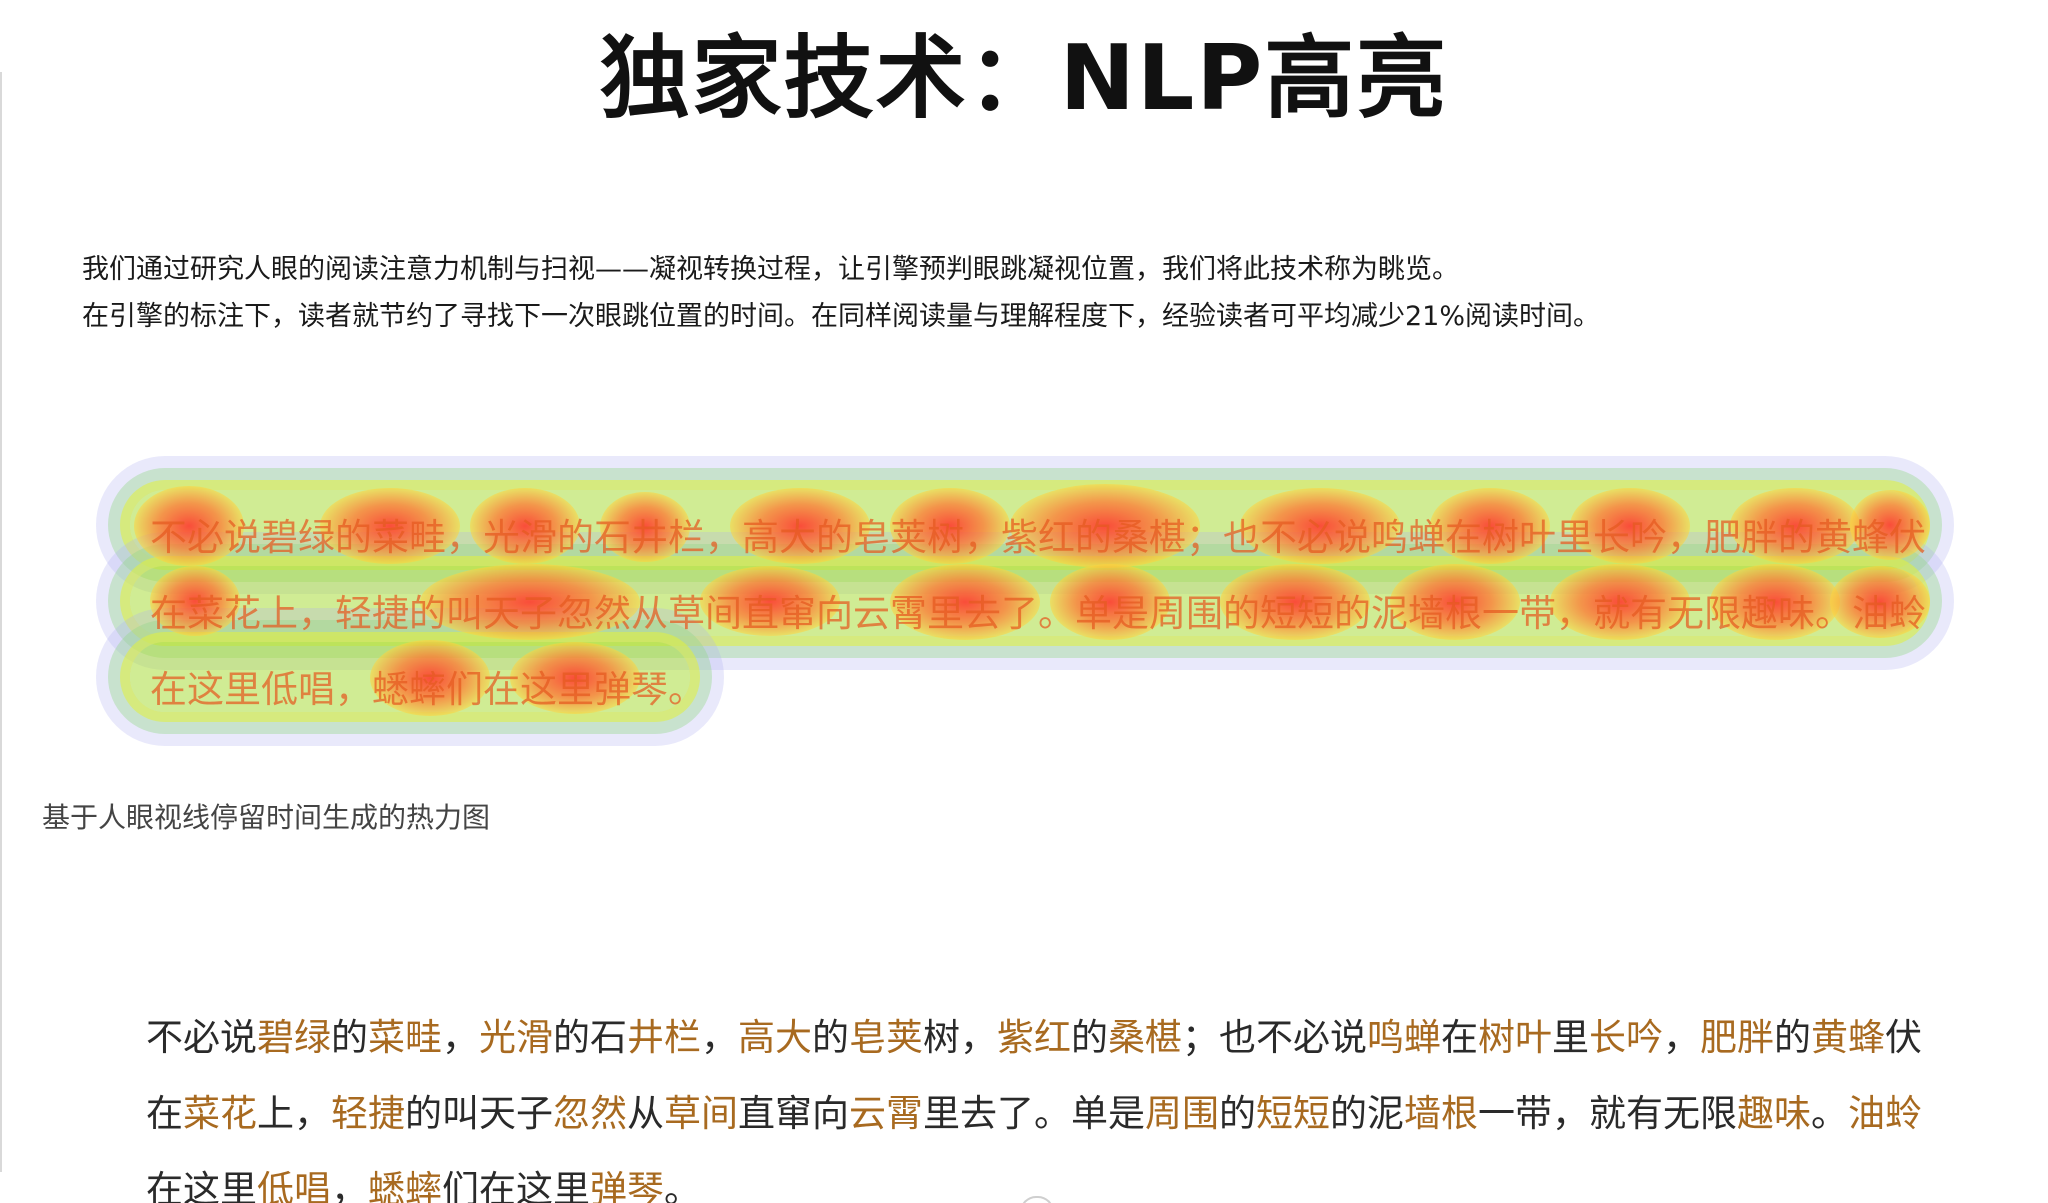 This screenshot has height=1203, width=2048. Describe the element at coordinates (1145, 1037) in the screenshot. I see `highlighted-word: 桑椹` at that location.